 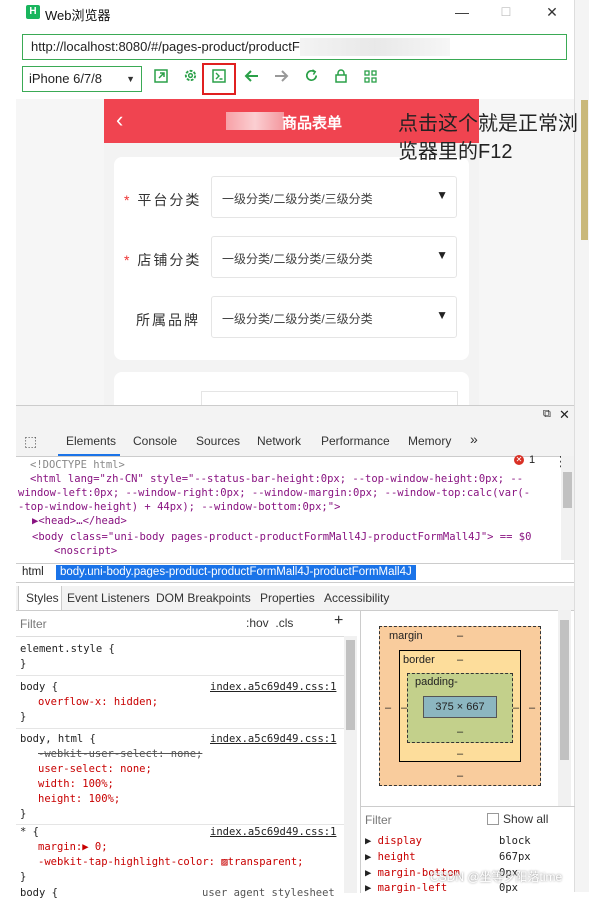 What do you see at coordinates (468, 818) in the screenshot?
I see `computed-filter-row: Filter Show all` at bounding box center [468, 818].